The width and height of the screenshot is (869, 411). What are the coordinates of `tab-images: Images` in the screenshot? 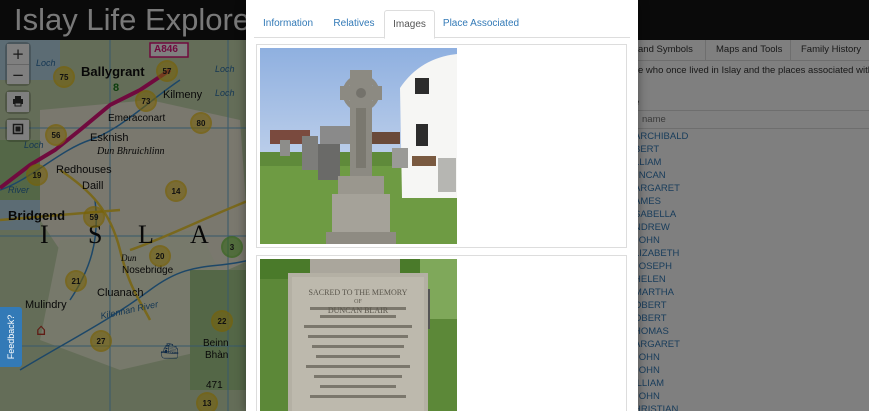 It's located at (409, 24).